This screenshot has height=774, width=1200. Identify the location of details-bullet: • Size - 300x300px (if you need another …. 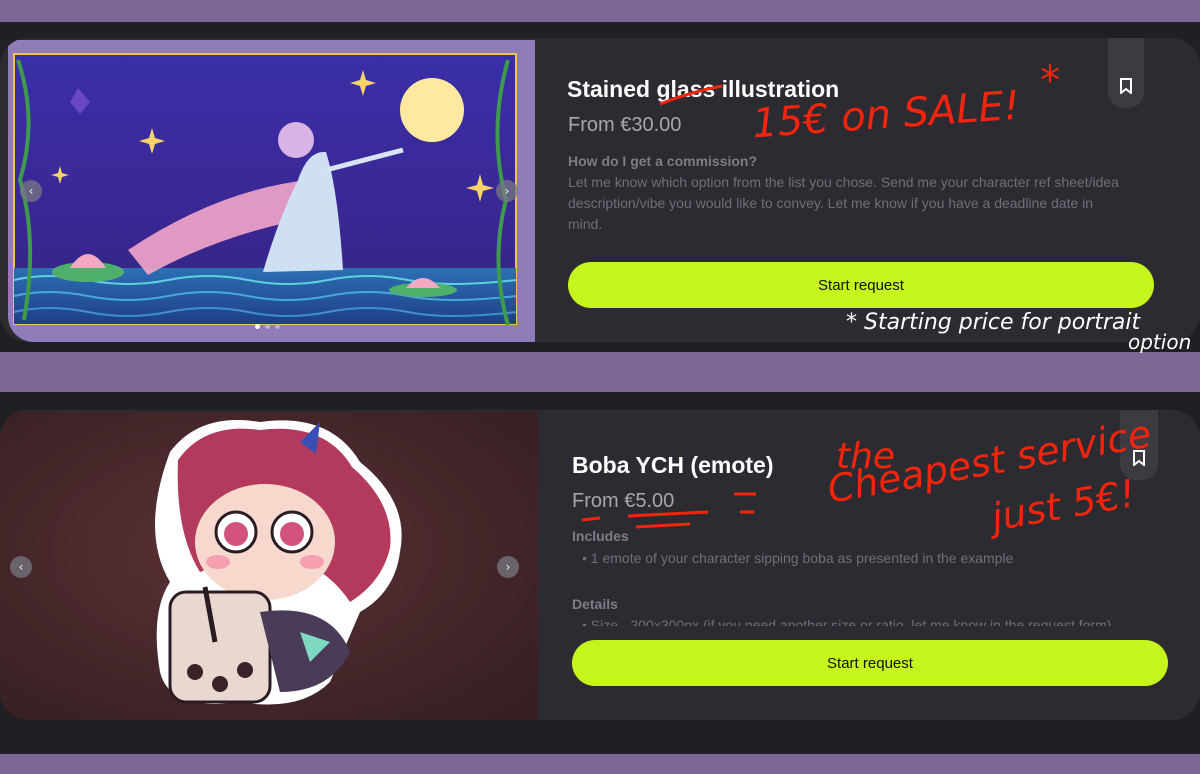
(872, 621).